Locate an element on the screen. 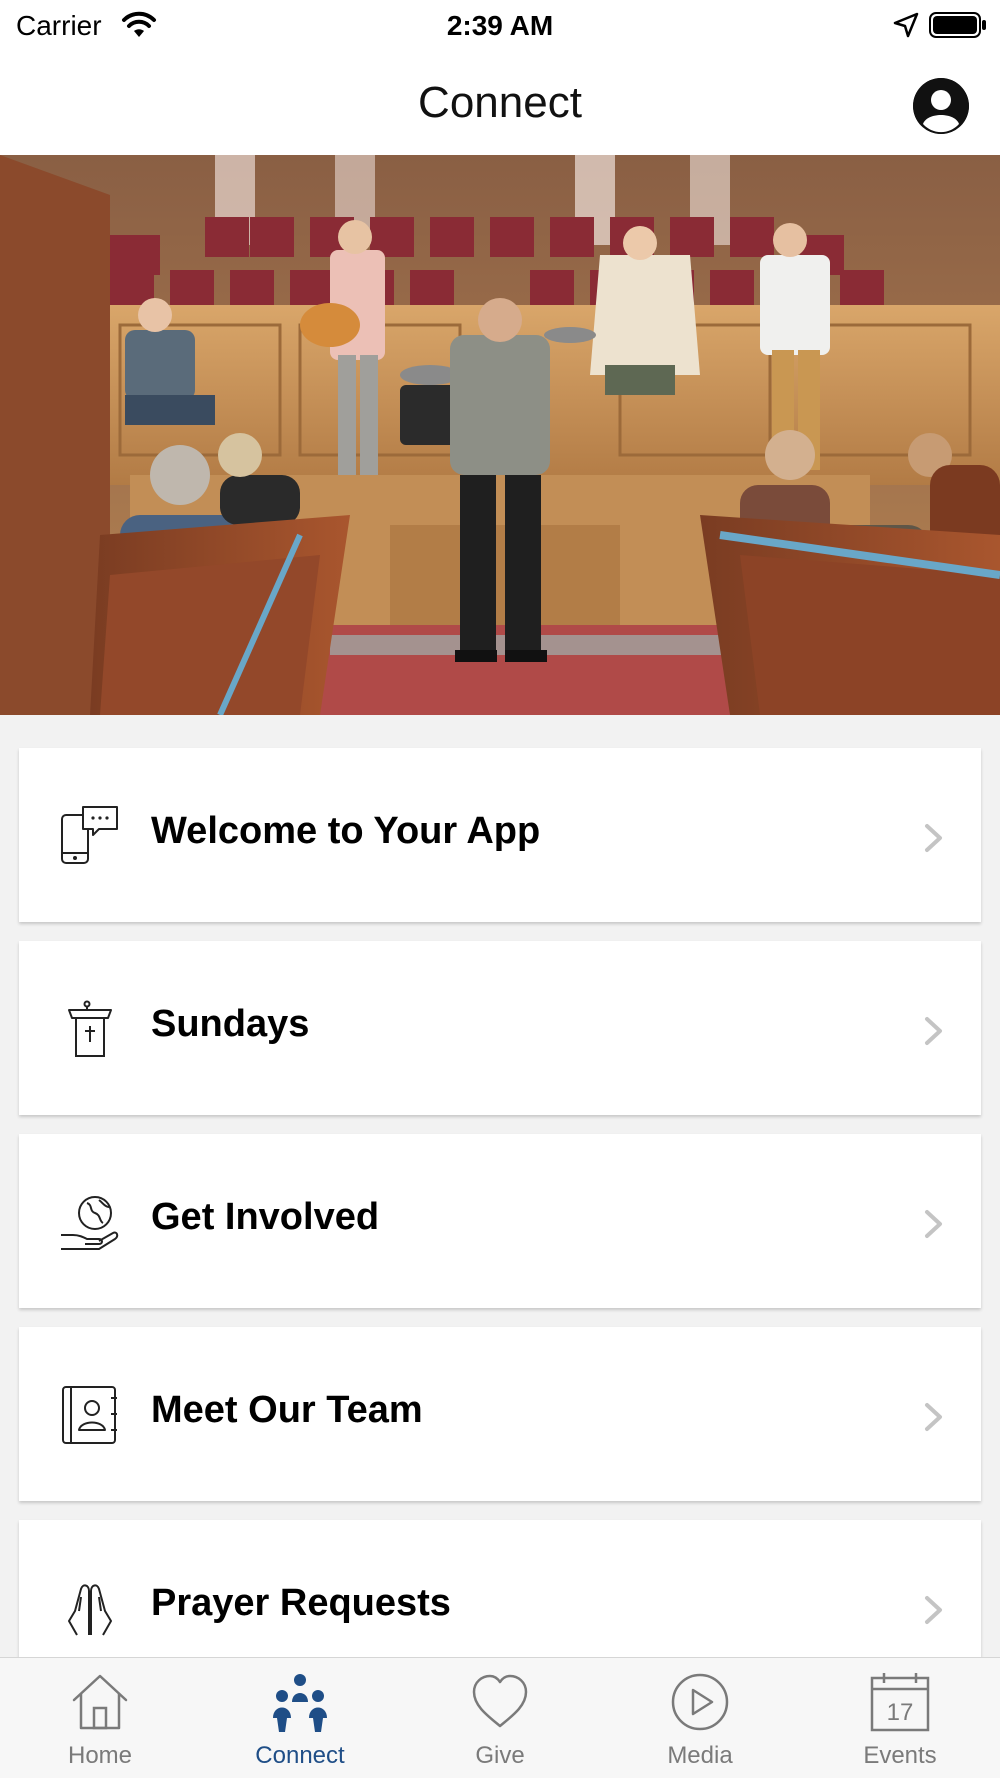 This screenshot has height=1778, width=1000. status-bar: Carrier 2:39 AM is located at coordinates (500, 25).